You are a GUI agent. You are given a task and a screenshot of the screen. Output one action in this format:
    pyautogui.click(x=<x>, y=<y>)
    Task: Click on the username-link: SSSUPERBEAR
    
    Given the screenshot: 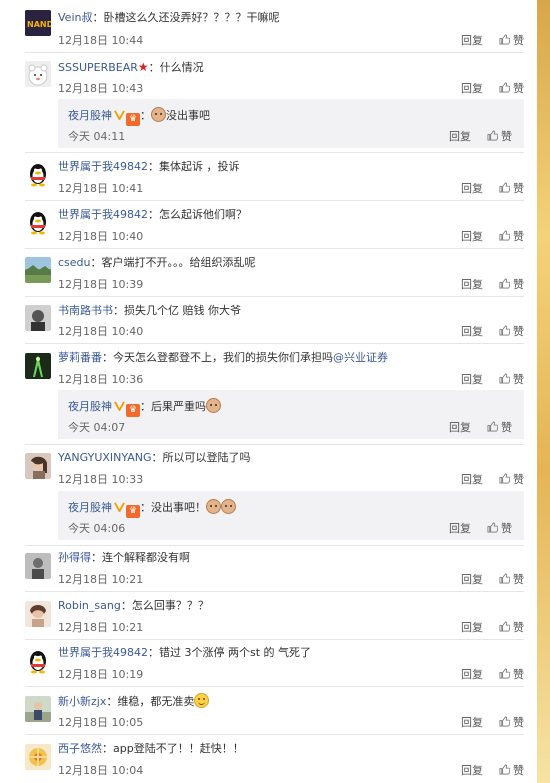 What is the action you would take?
    pyautogui.click(x=98, y=67)
    